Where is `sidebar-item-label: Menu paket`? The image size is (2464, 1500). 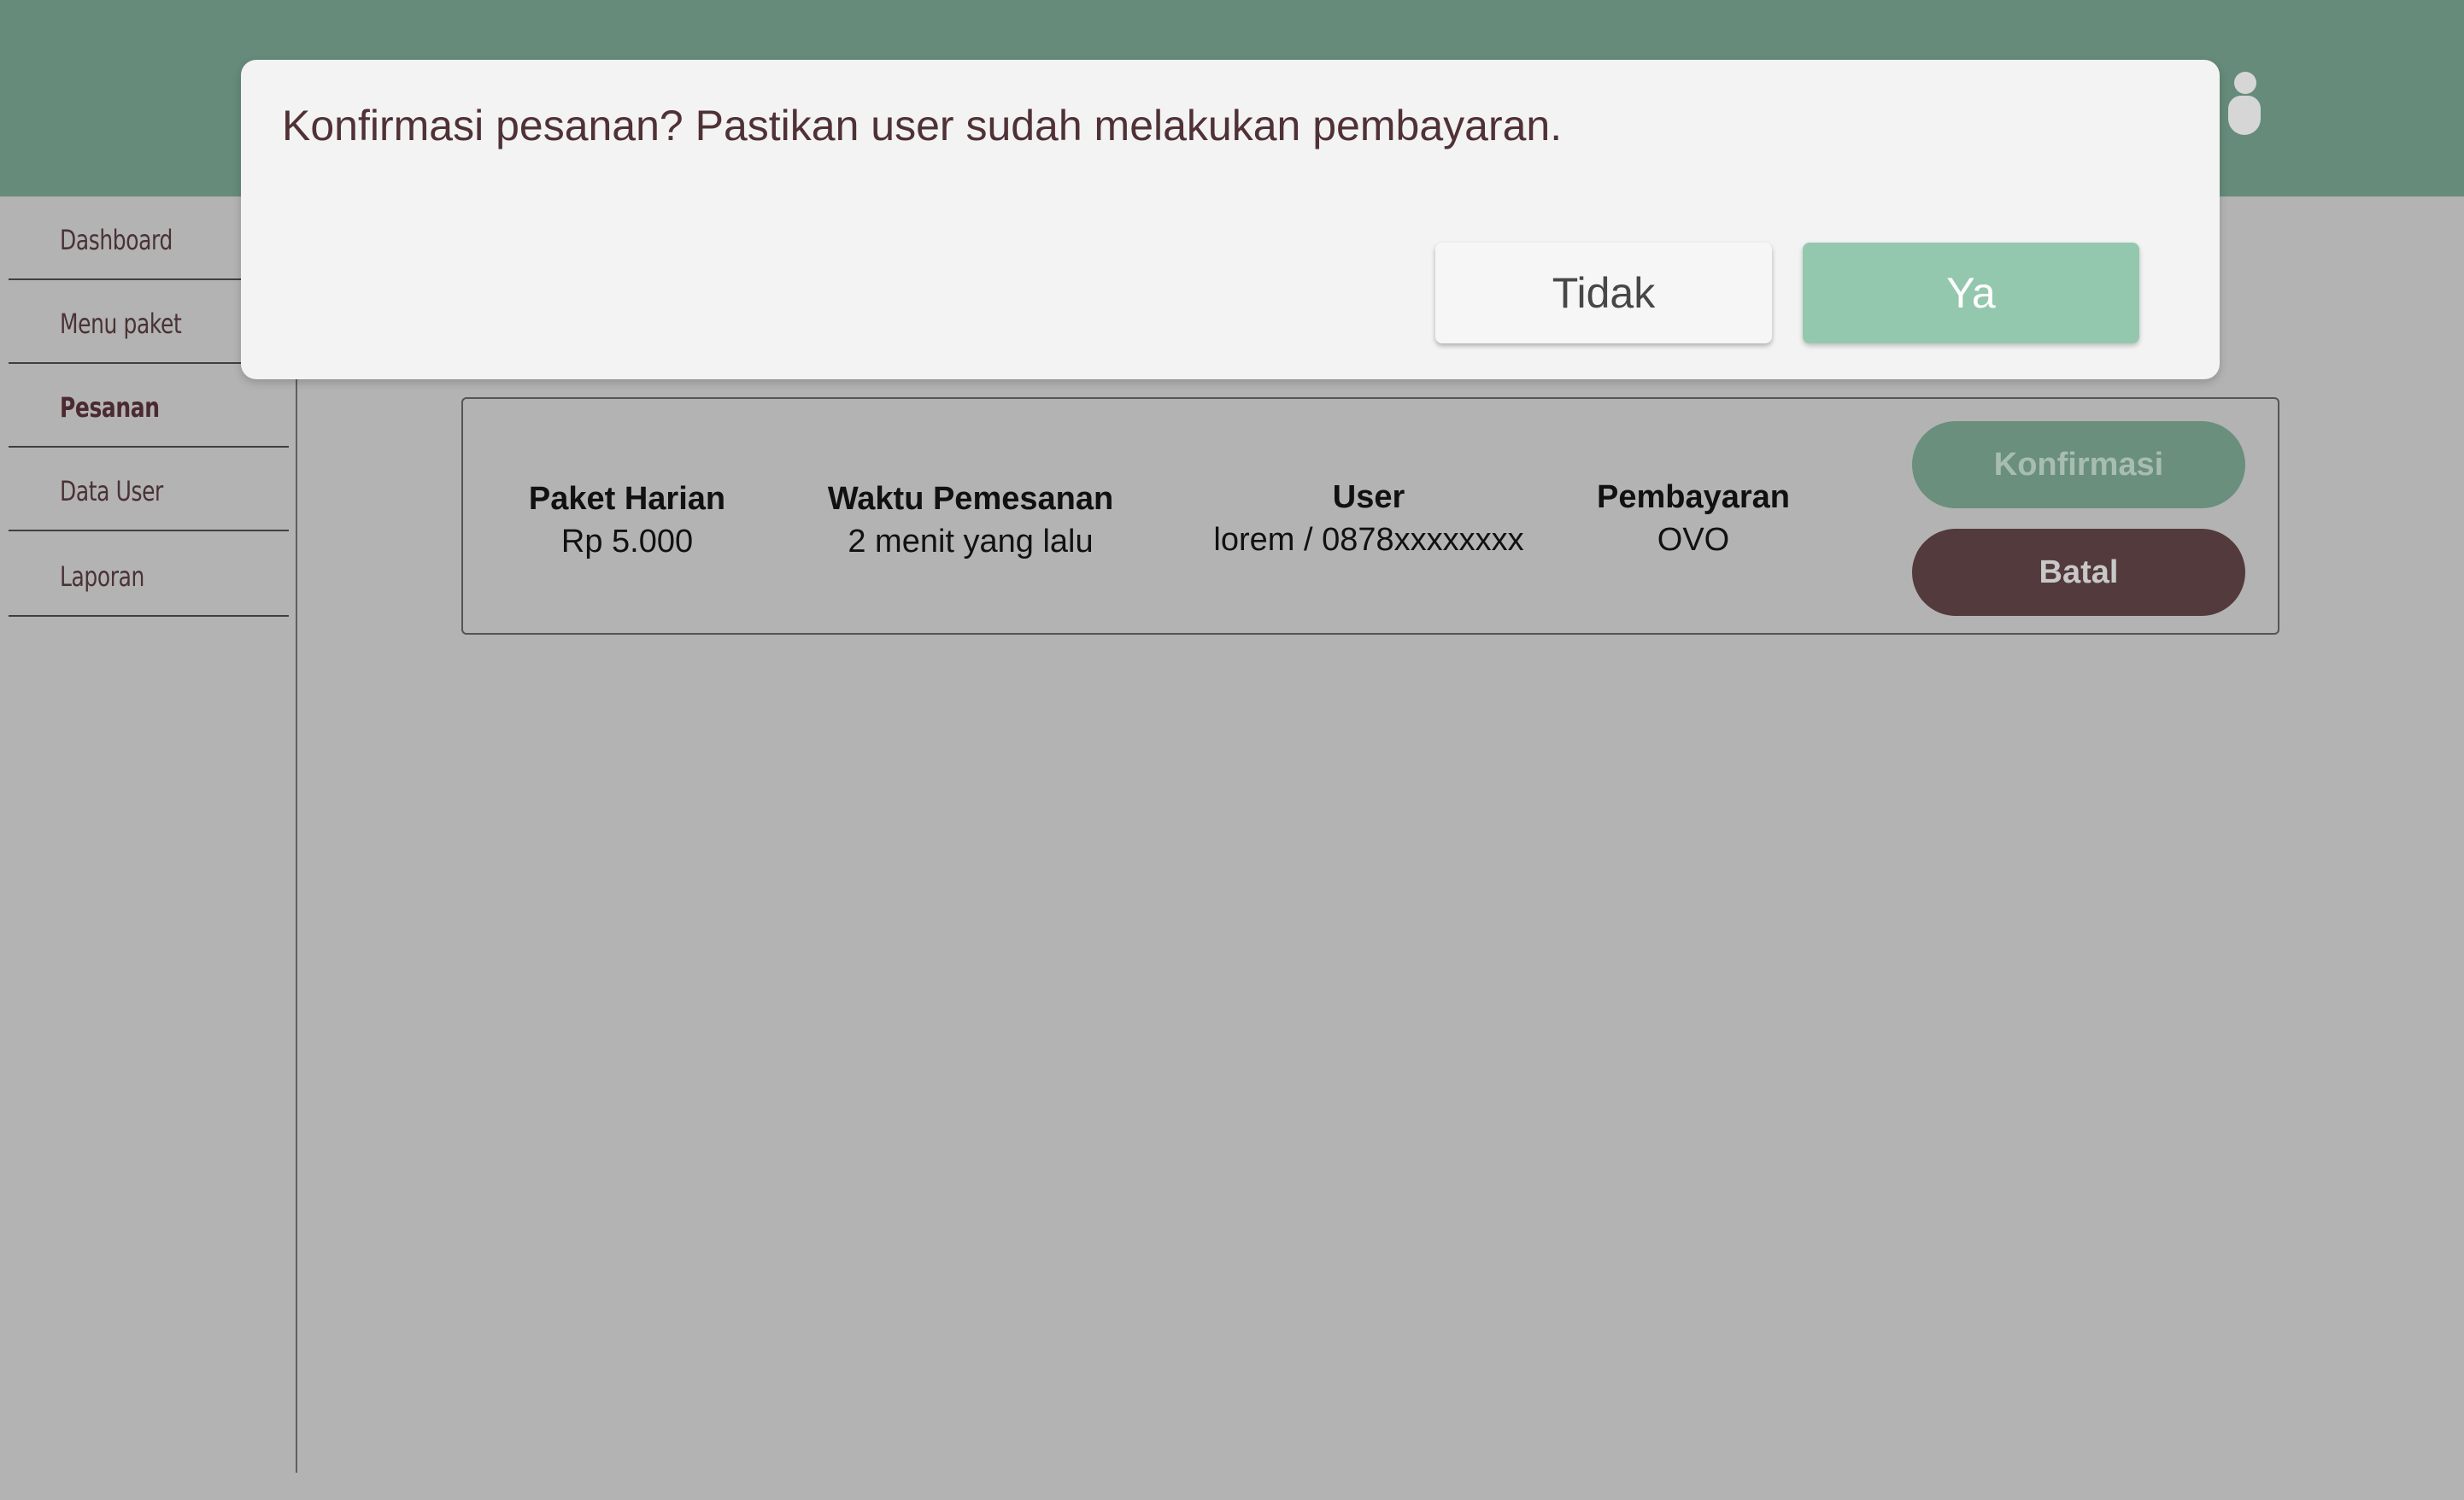
sidebar-item-label: Menu paket is located at coordinates (121, 324).